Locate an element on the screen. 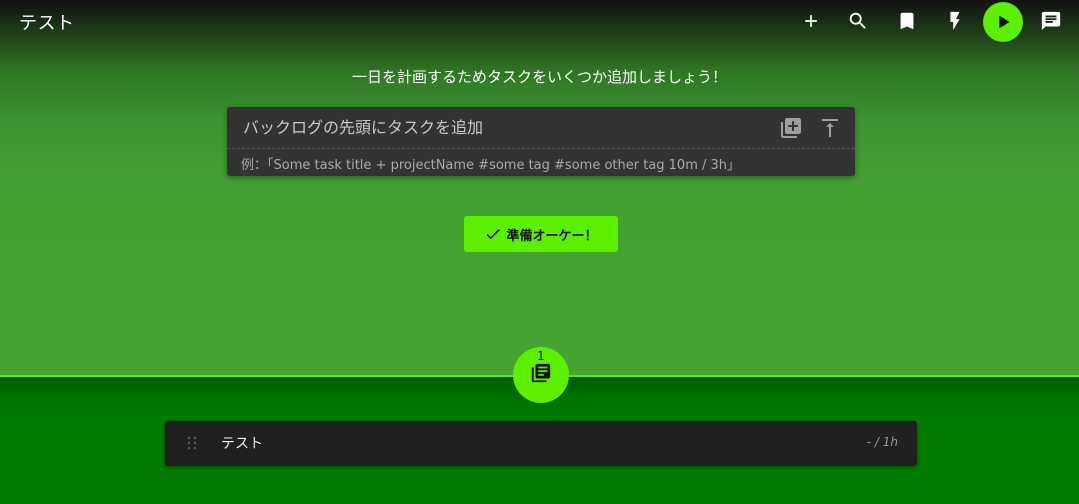 This screenshot has height=504, width=1079. app-header: テスト is located at coordinates (539, 22).